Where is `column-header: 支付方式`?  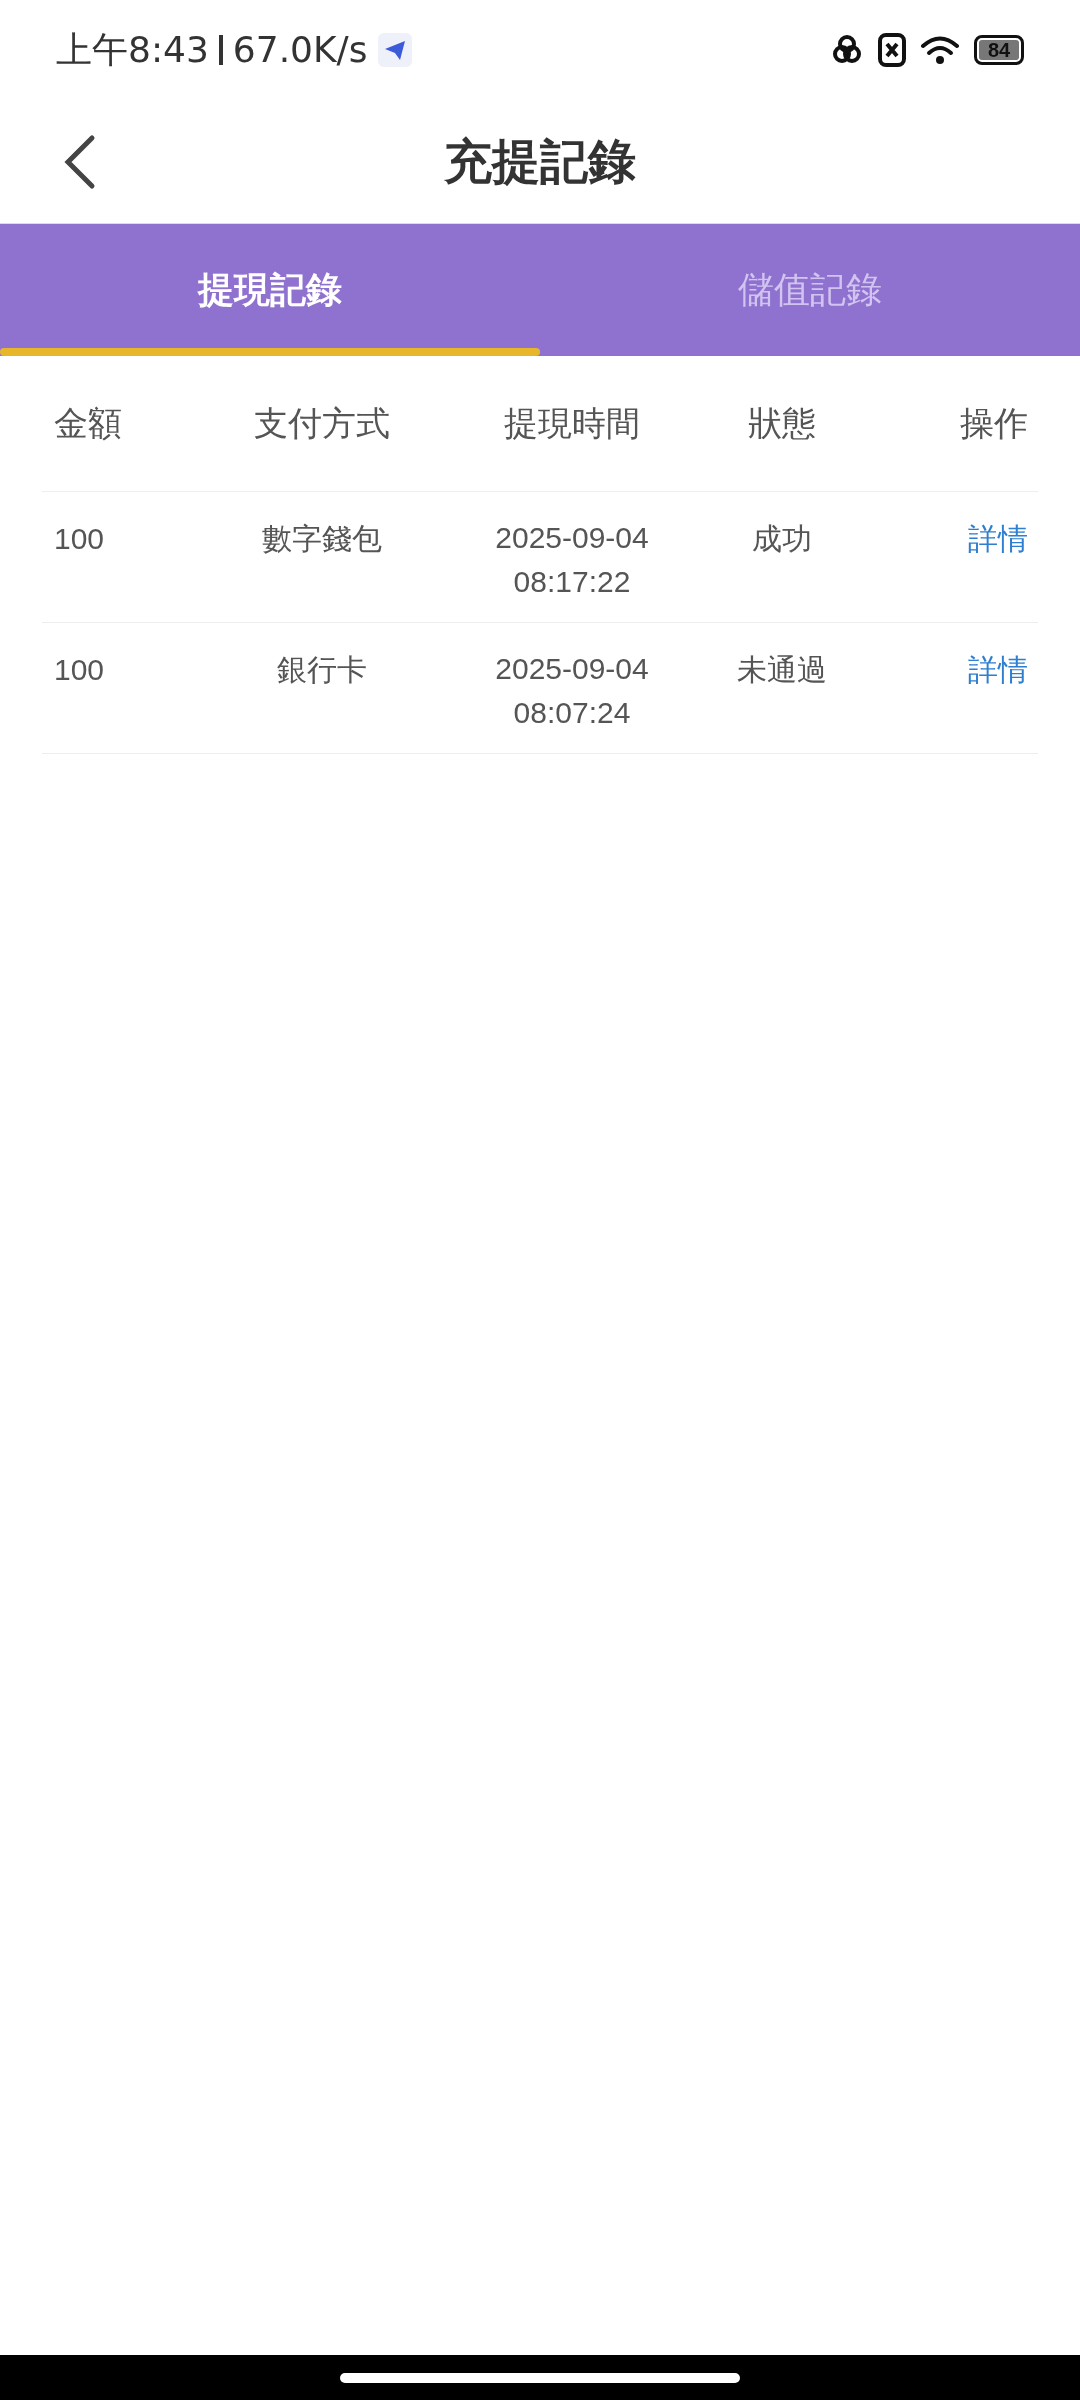
column-header: 支付方式 is located at coordinates (322, 423).